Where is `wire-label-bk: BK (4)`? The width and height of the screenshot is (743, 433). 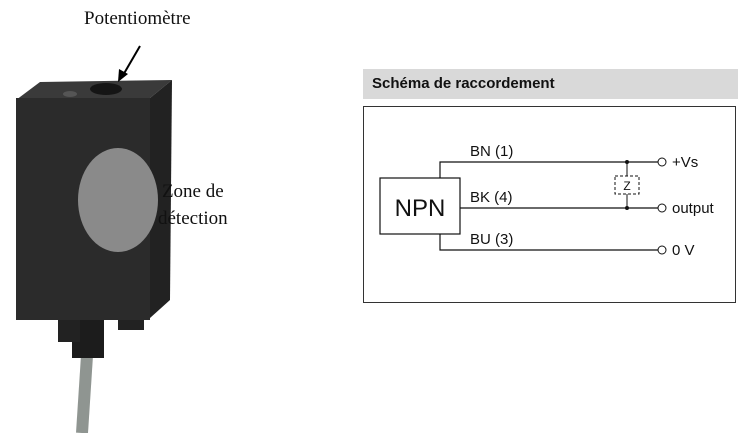
wire-label-bk: BK (4) is located at coordinates (491, 197).